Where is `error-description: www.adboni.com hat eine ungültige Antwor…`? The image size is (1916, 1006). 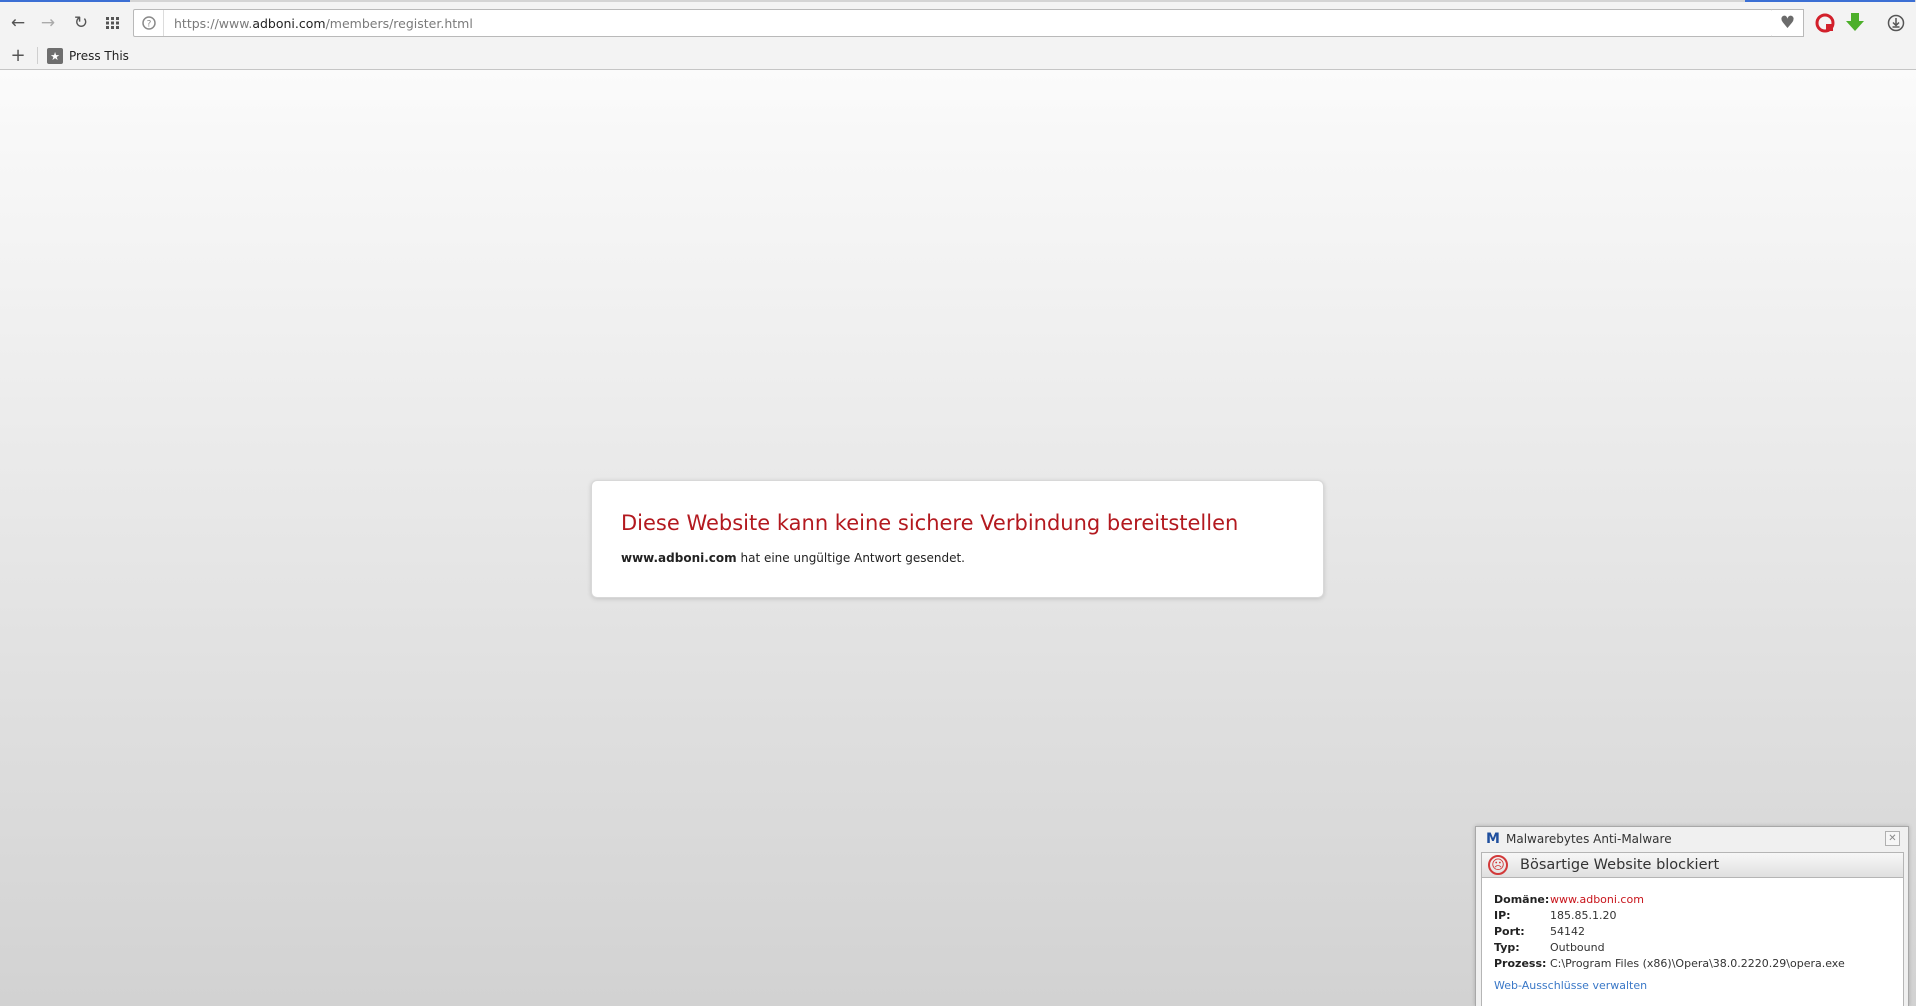 error-description: www.adboni.com hat eine ungültige Antwor… is located at coordinates (793, 558).